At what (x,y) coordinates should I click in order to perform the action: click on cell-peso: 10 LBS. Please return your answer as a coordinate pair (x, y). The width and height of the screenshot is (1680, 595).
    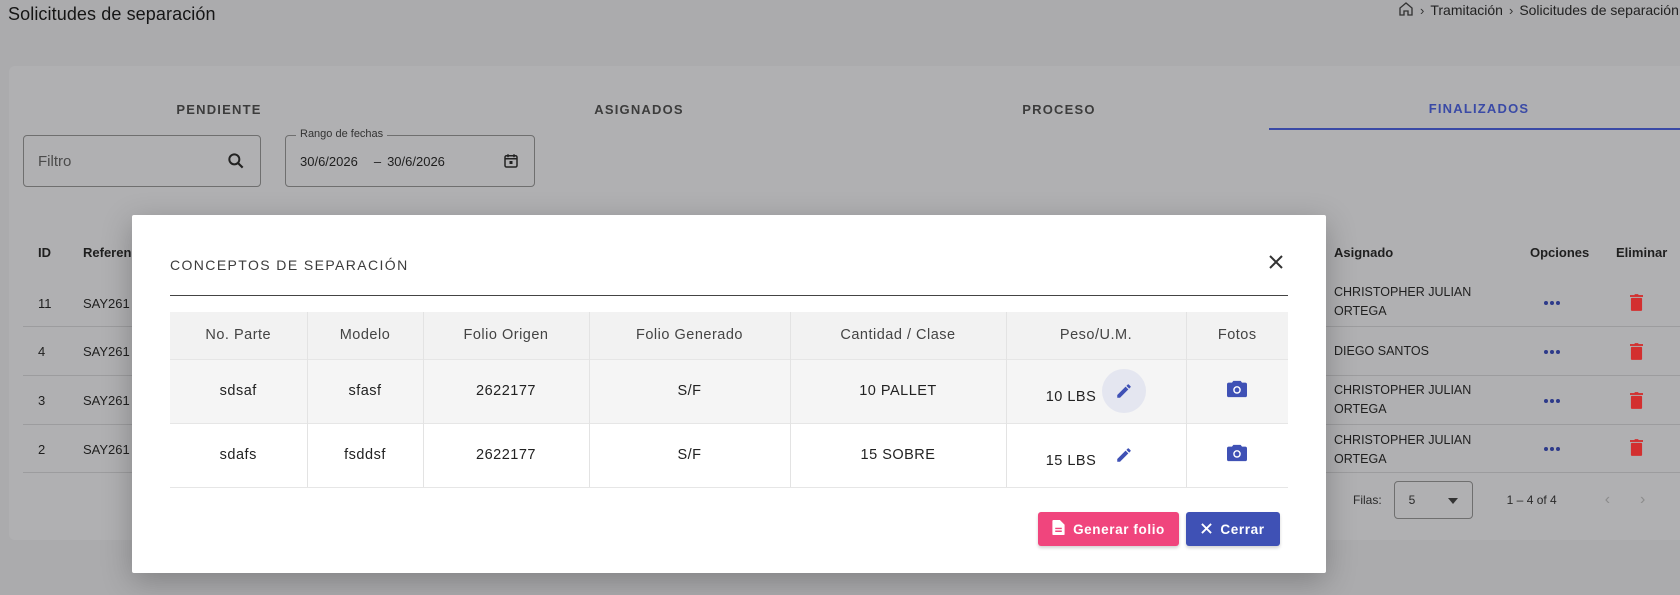
    Looking at the image, I should click on (1096, 390).